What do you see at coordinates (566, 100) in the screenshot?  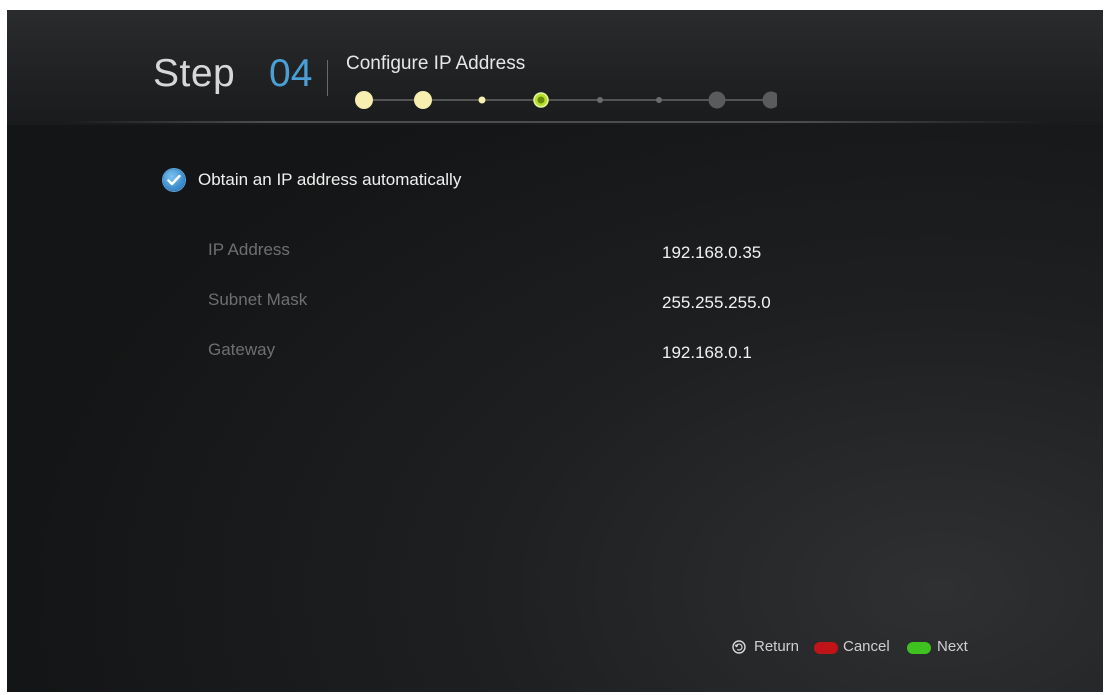 I see `step-progress-indicator` at bounding box center [566, 100].